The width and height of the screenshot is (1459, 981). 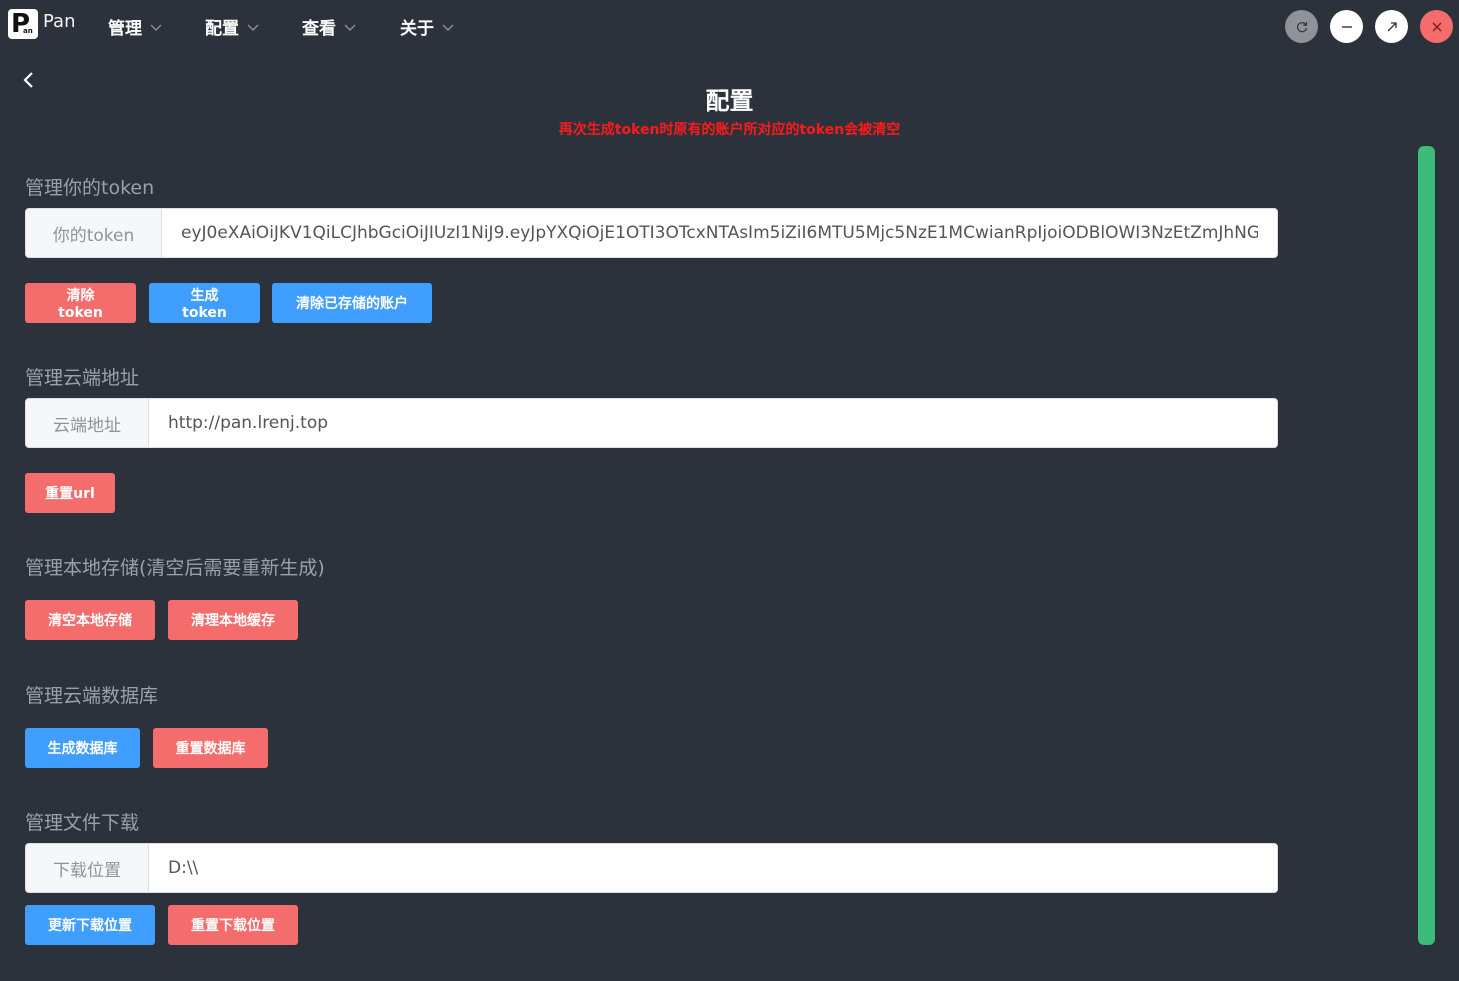 I want to click on minimize-icon, so click(x=1346, y=26).